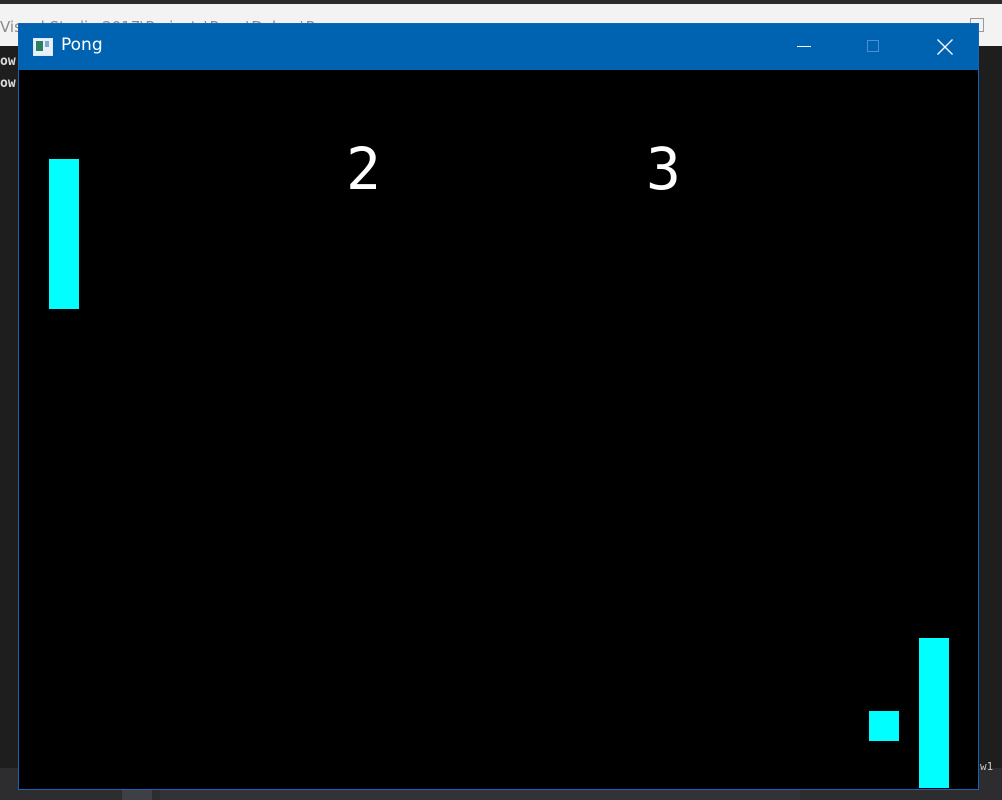  I want to click on score-left: 2, so click(363, 169).